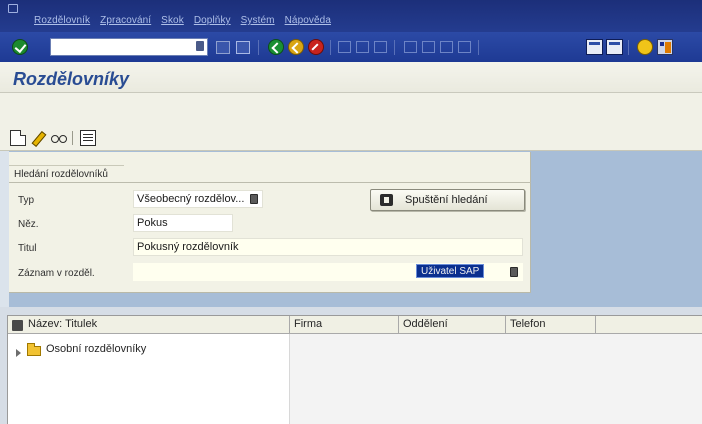 Image resolution: width=702 pixels, height=424 pixels. Describe the element at coordinates (34, 349) in the screenshot. I see `folder-icon` at that location.